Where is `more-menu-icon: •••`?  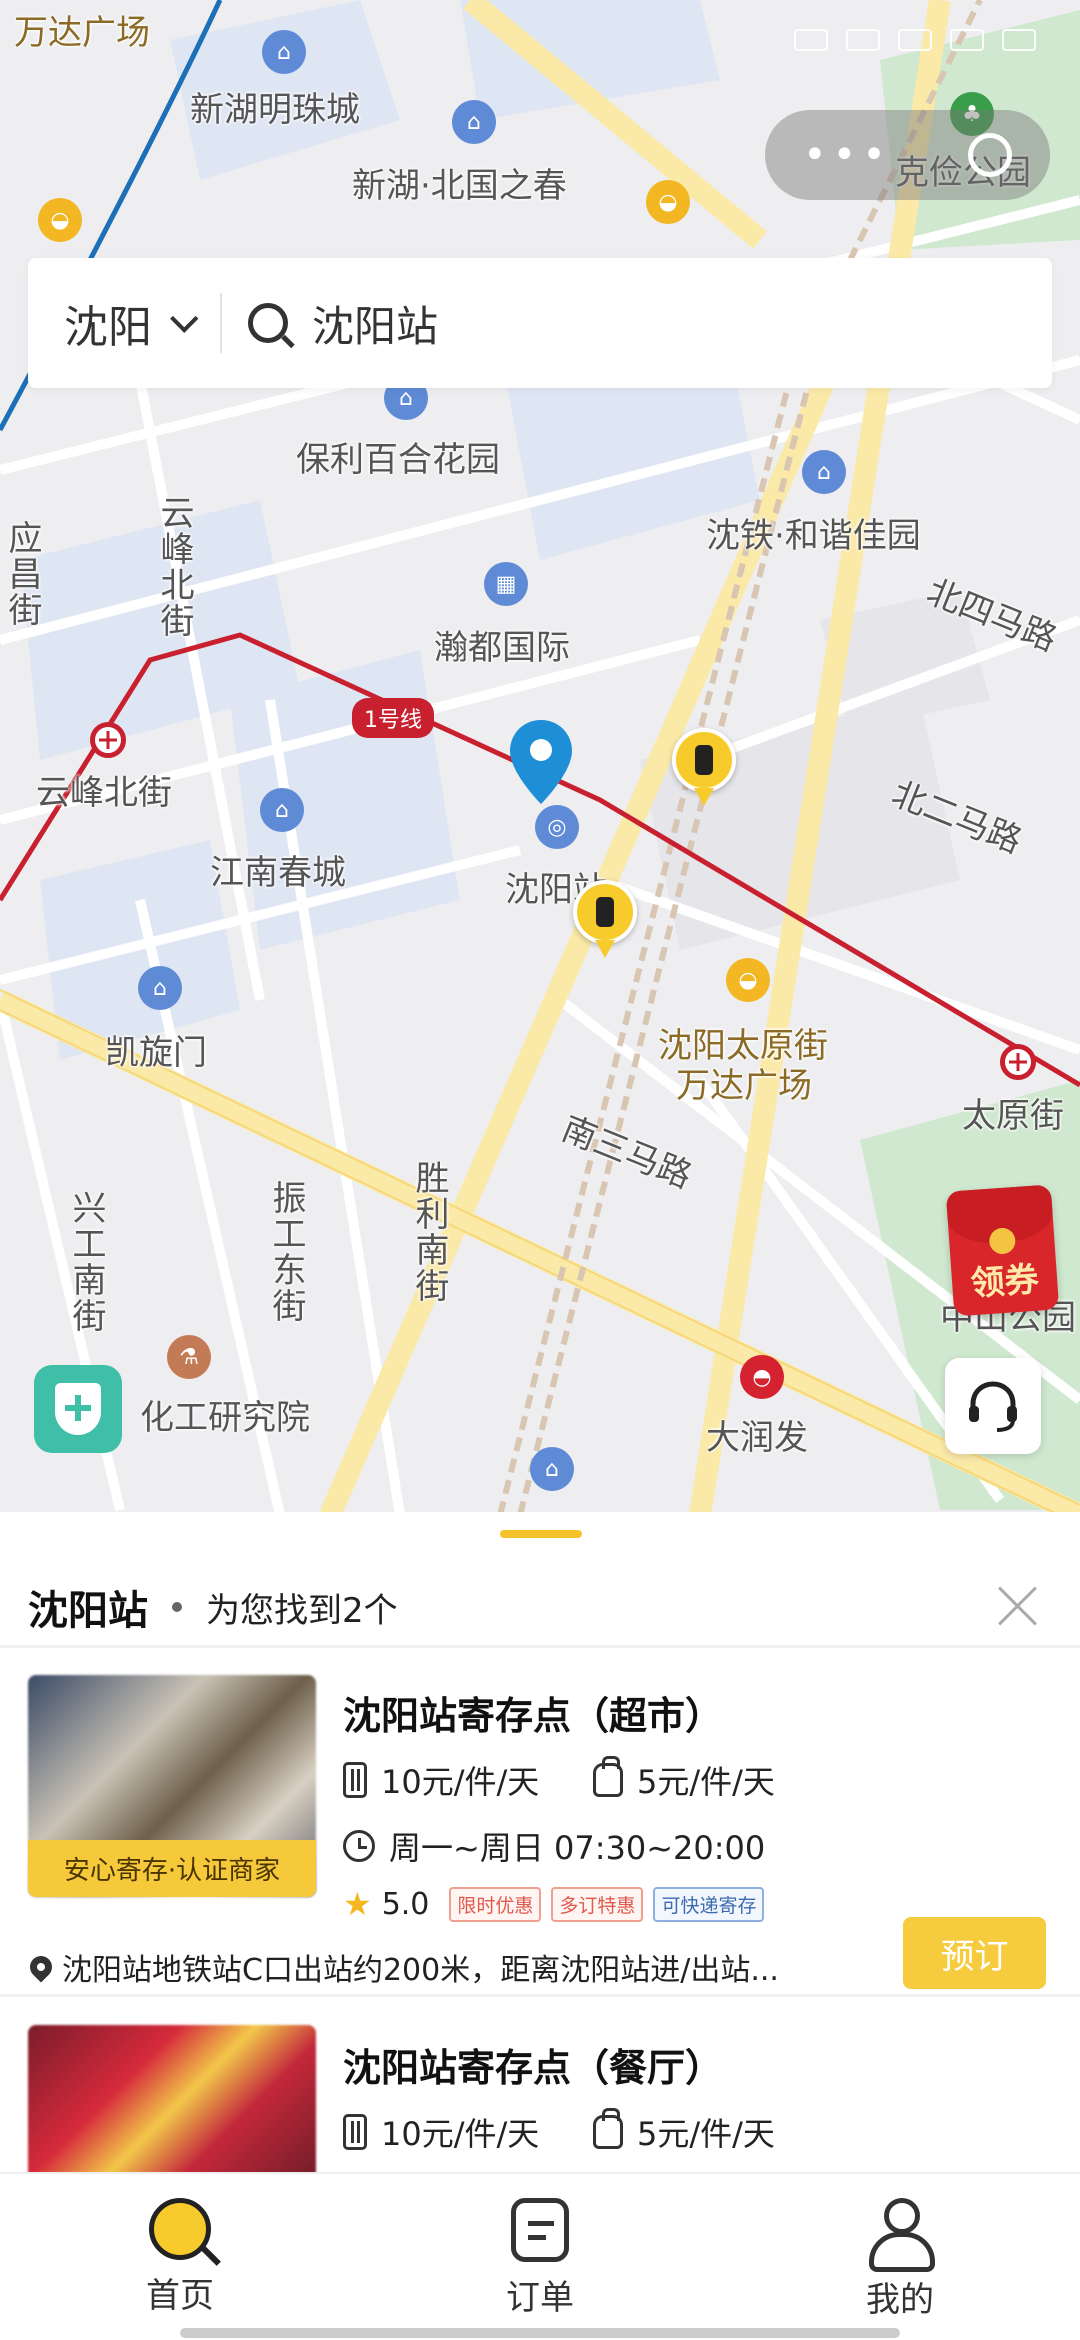 more-menu-icon: ••• is located at coordinates (847, 155).